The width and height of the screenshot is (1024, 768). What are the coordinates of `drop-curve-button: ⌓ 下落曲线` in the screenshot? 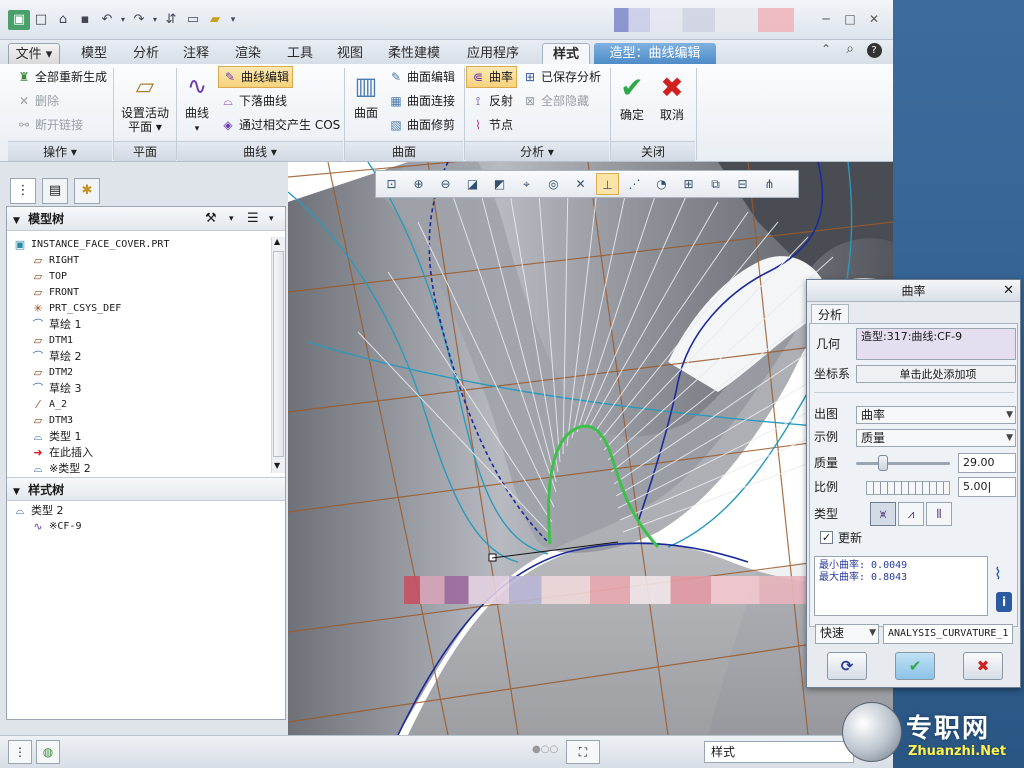 It's located at (253, 101).